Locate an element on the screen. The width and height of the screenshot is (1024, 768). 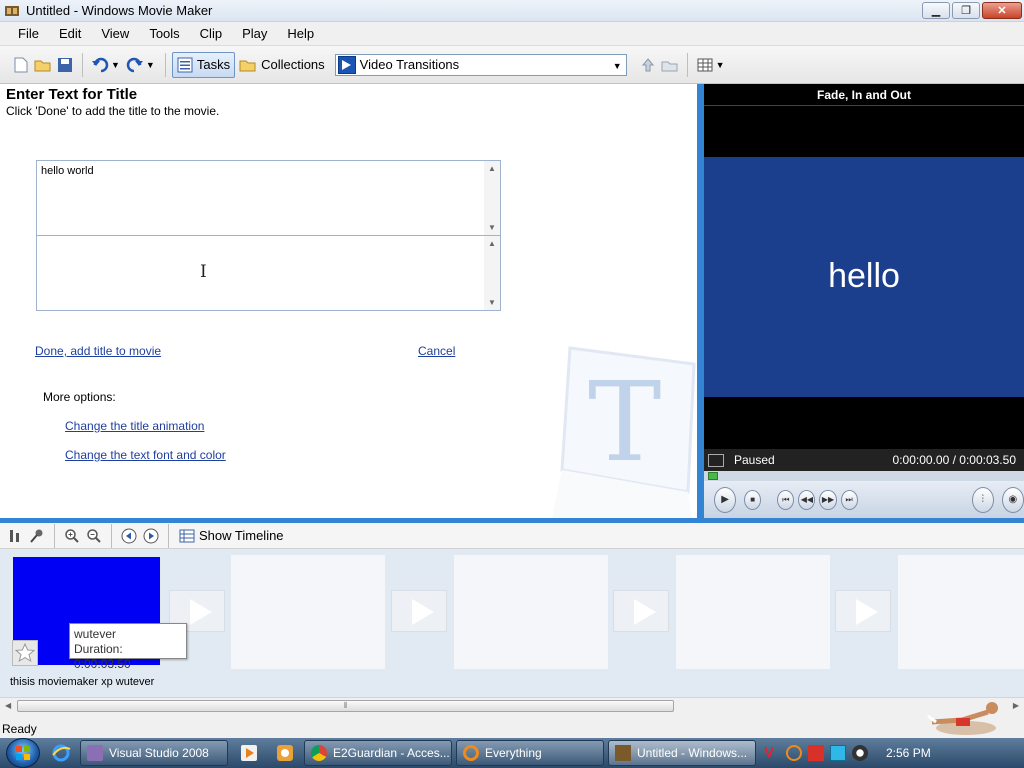
movie-maker-icon is located at coordinates (12, 10).